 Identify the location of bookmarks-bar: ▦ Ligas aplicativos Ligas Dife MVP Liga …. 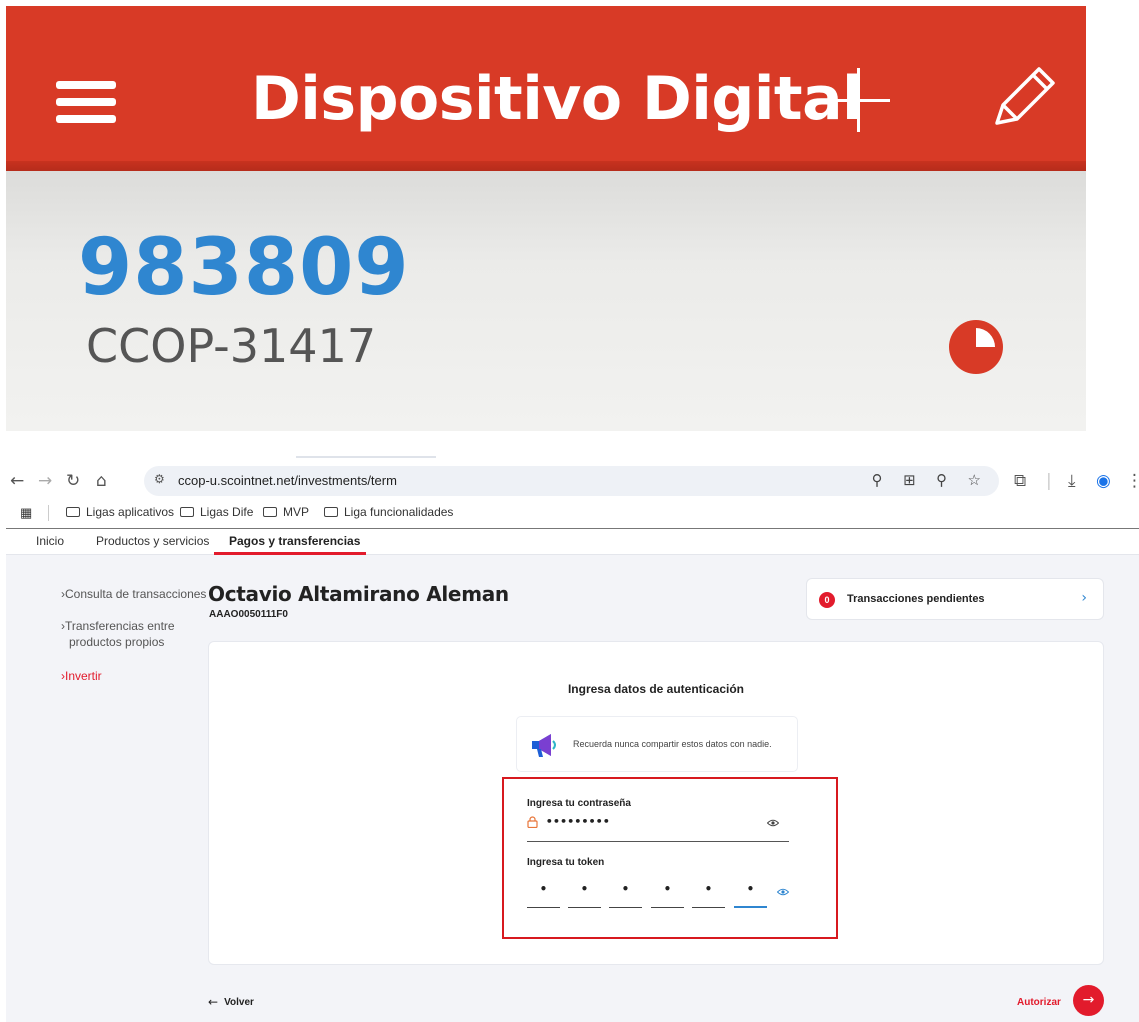
(572, 513).